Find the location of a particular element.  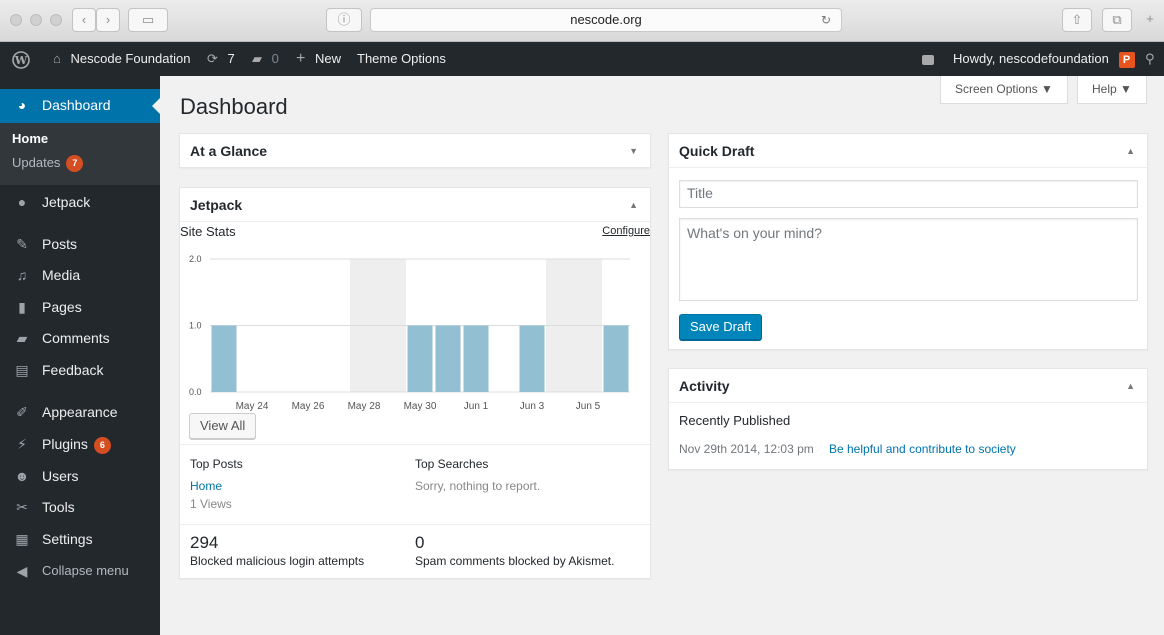

media-icon: ♫ is located at coordinates (22, 275).